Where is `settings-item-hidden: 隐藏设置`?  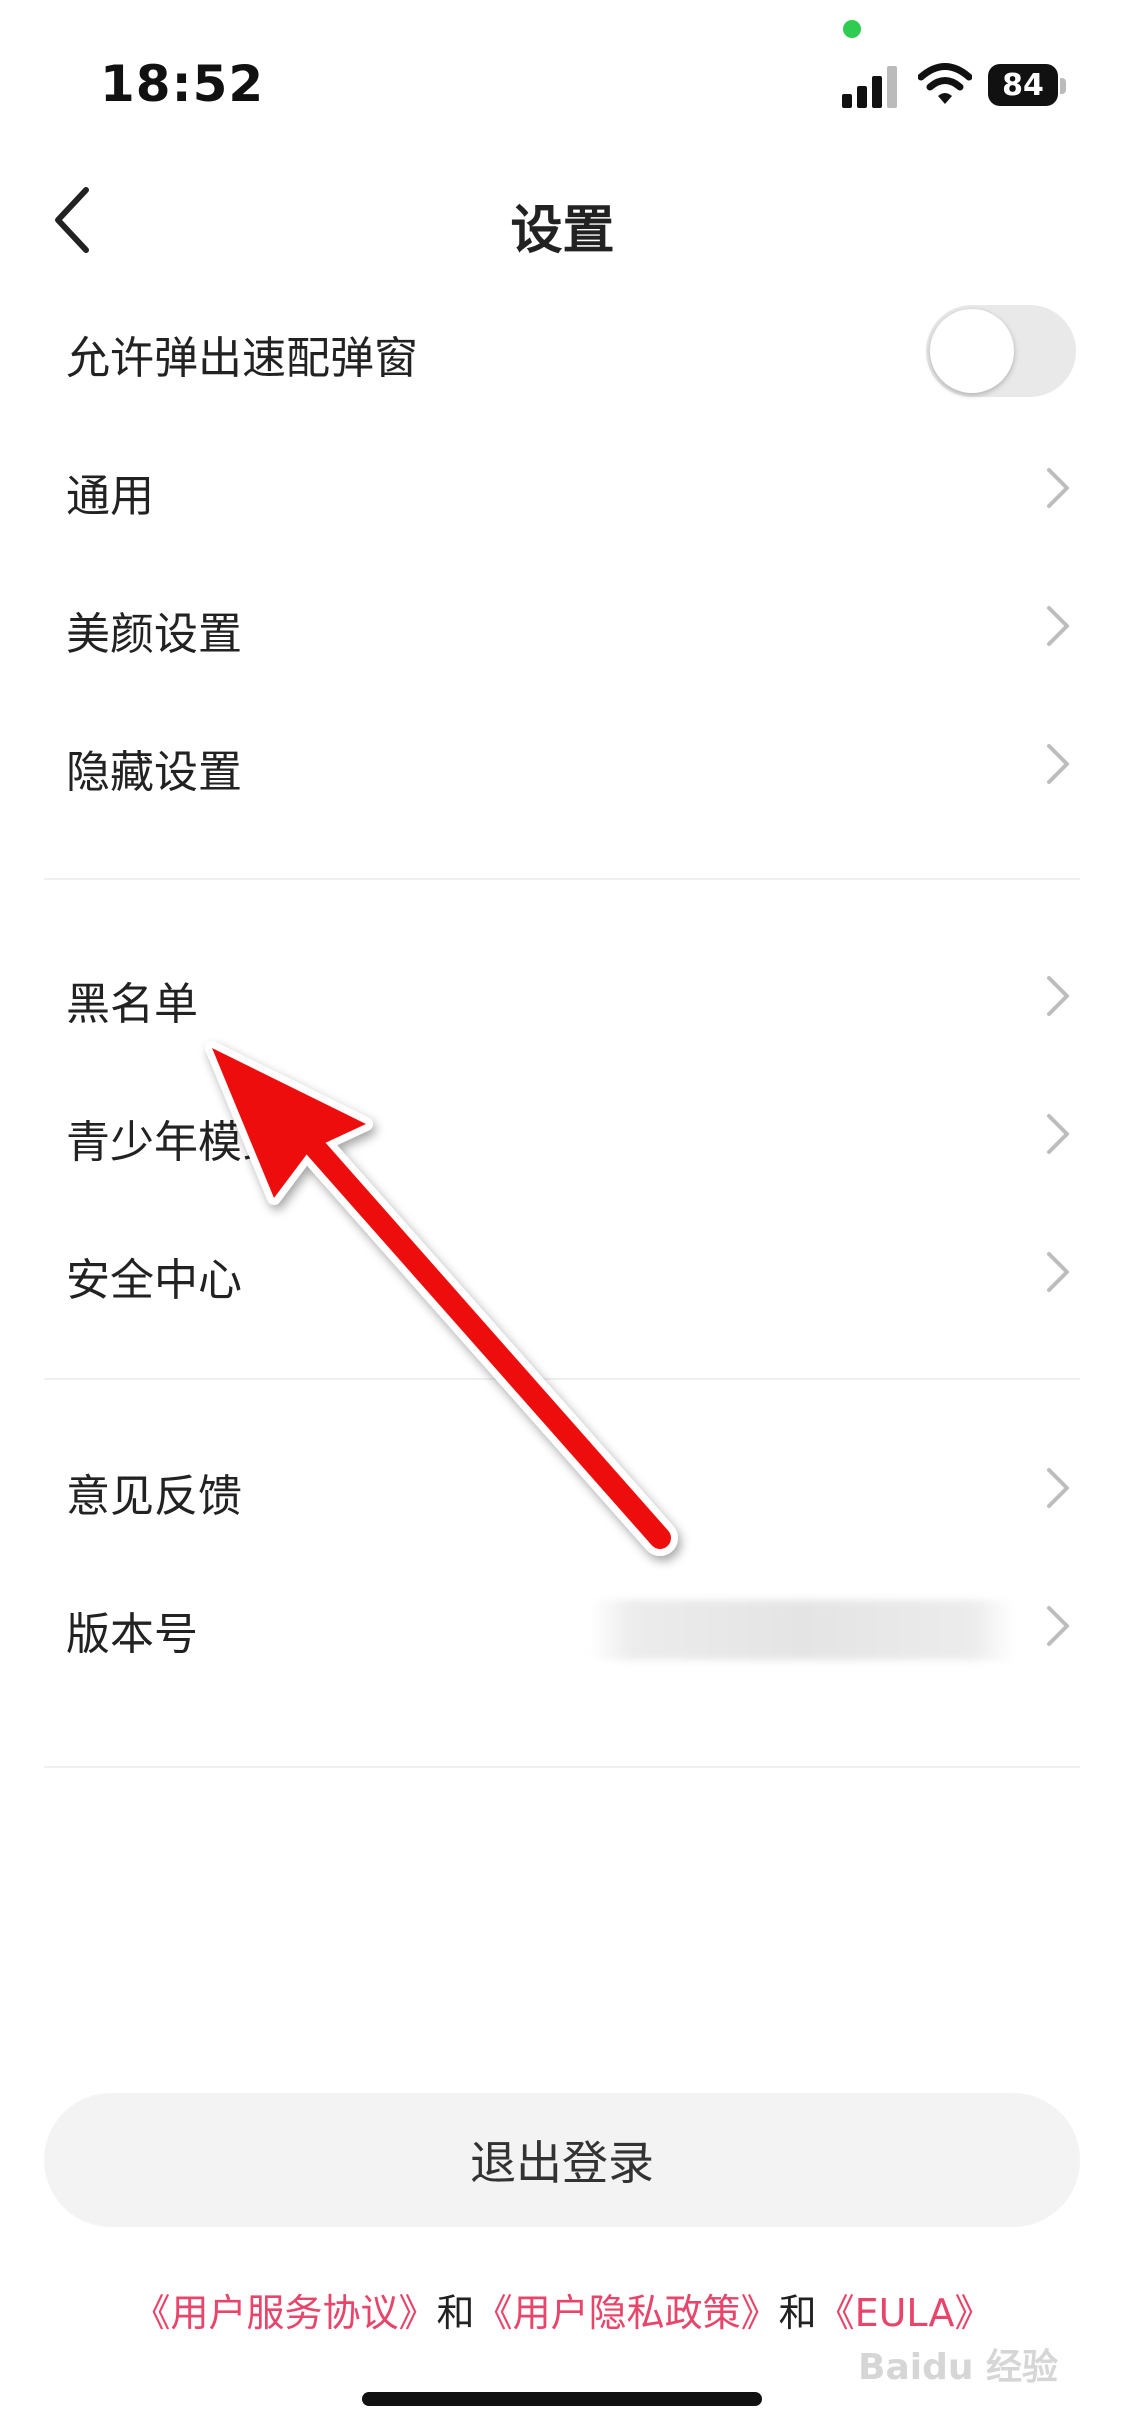
settings-item-hidden: 隐藏设置 is located at coordinates (562, 765).